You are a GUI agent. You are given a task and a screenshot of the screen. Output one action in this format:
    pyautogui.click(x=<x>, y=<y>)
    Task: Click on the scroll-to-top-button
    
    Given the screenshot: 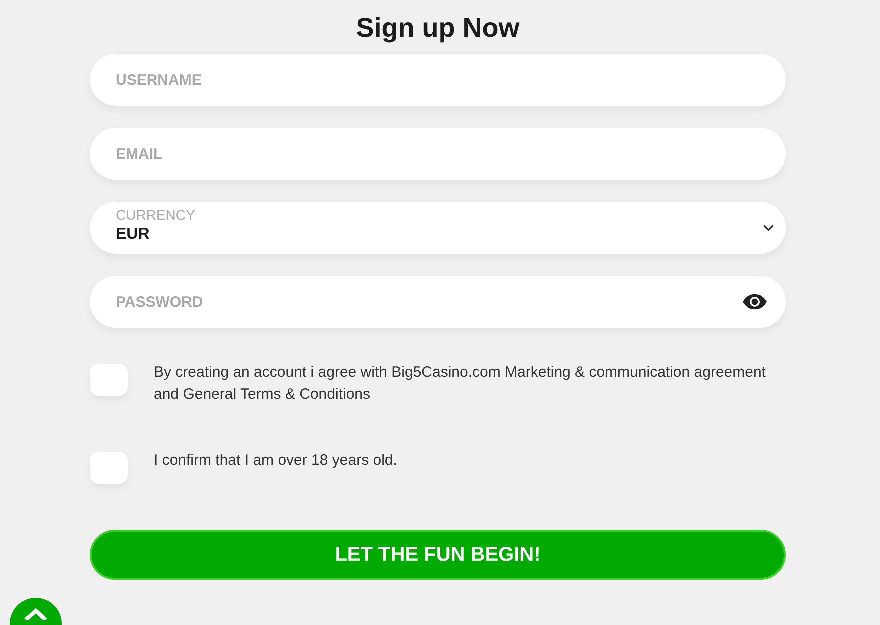 What is the action you would take?
    pyautogui.click(x=36, y=611)
    